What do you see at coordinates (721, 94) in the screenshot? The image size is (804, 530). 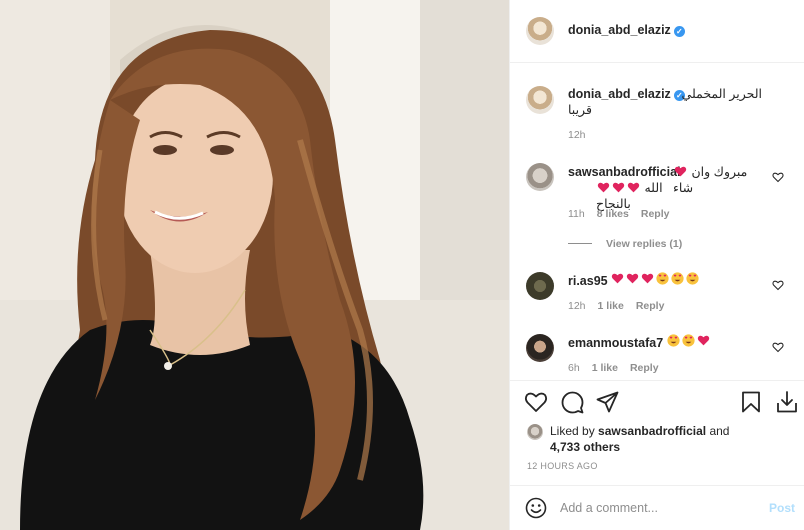 I see `caption-text-line1: الحرير المخملي` at bounding box center [721, 94].